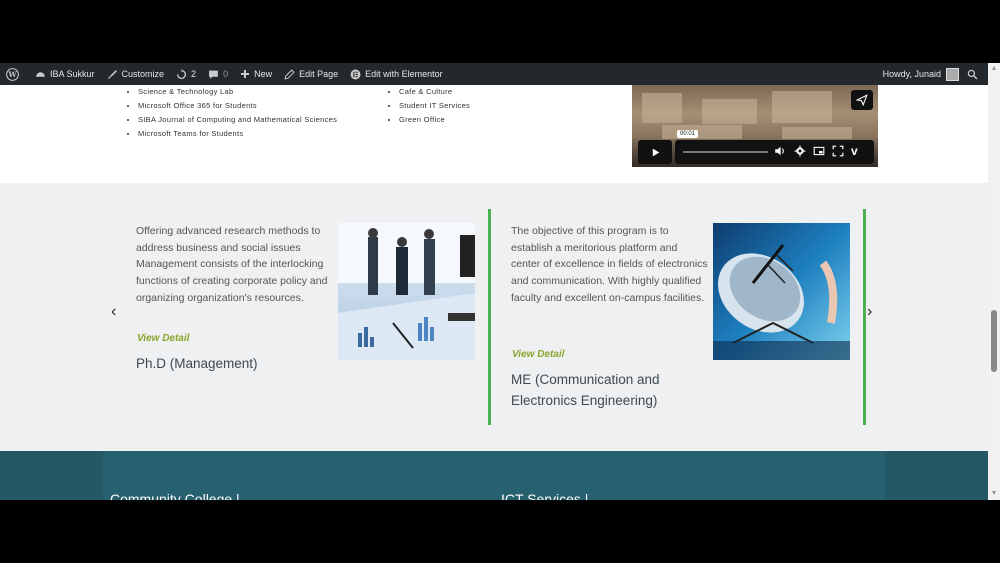 The image size is (1000, 563). Describe the element at coordinates (213, 74) in the screenshot. I see `comment-icon` at that location.